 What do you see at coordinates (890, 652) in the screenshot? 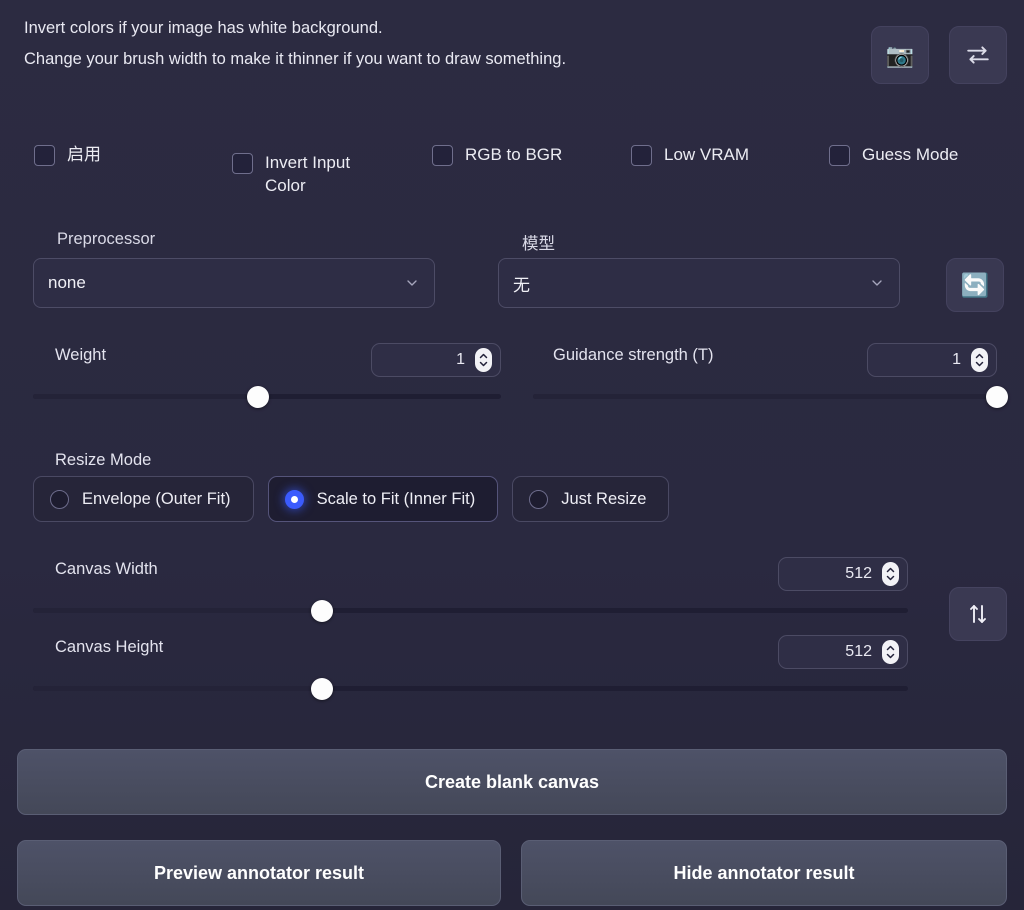
I see `canvas-height-stepper` at bounding box center [890, 652].